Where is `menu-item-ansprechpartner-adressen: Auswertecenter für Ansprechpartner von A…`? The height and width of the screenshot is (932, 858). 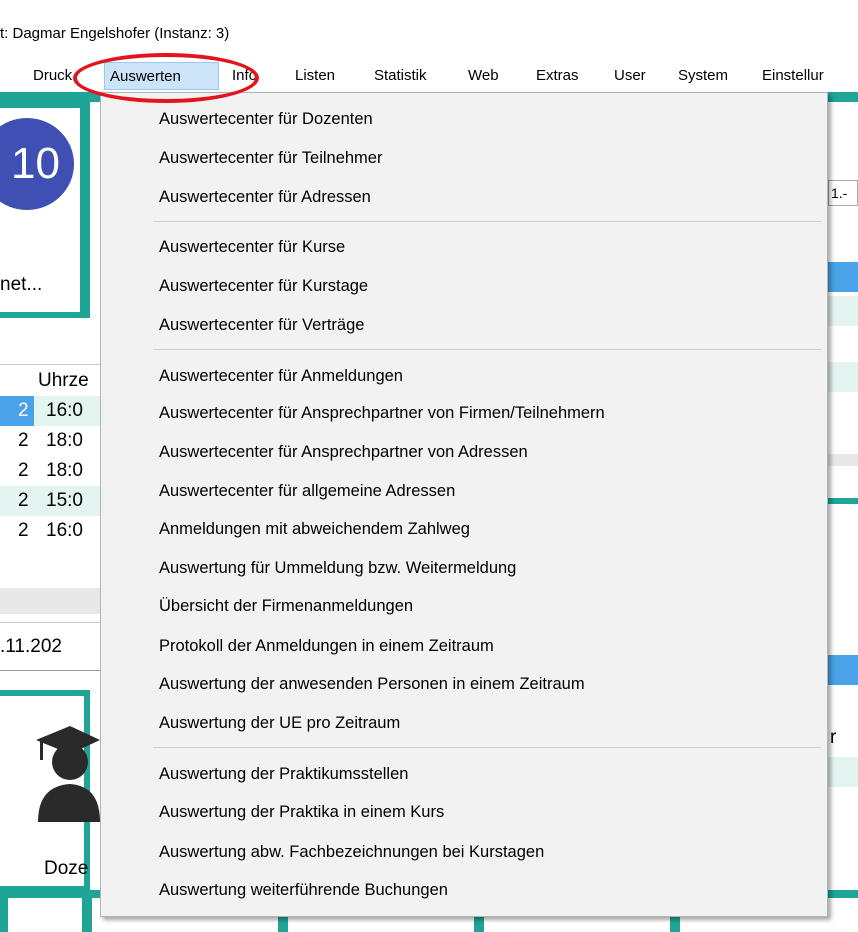
menu-item-ansprechpartner-adressen: Auswertecenter für Ansprechpartner von A… is located at coordinates (343, 452).